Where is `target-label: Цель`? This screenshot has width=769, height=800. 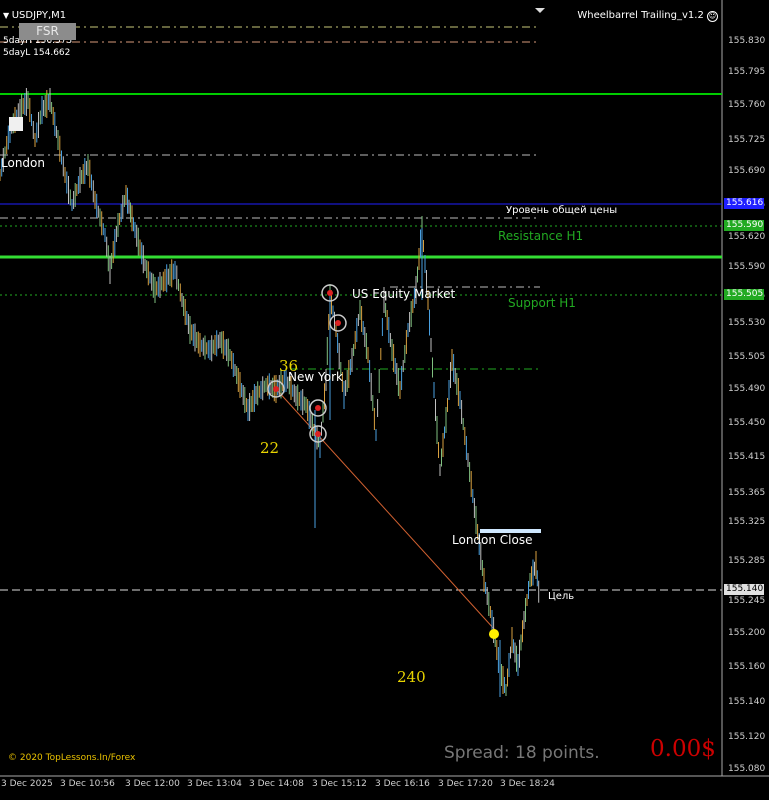
target-label: Цель is located at coordinates (561, 596).